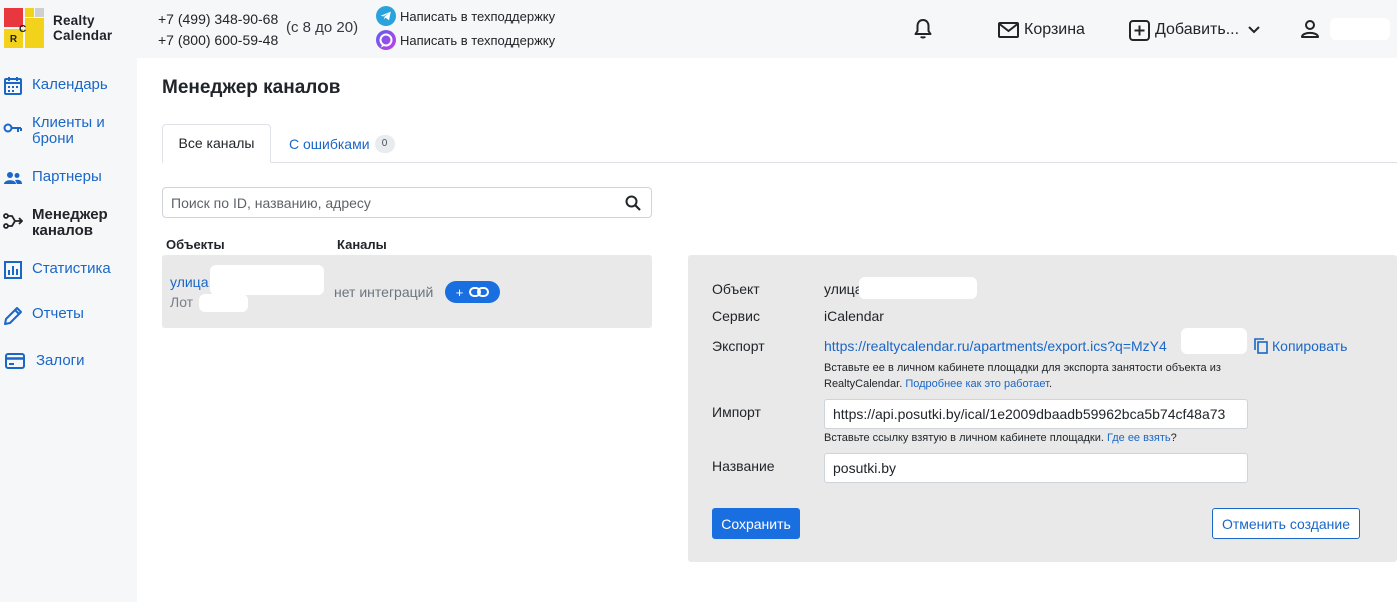  I want to click on logo-icon: R C, so click(24, 28).